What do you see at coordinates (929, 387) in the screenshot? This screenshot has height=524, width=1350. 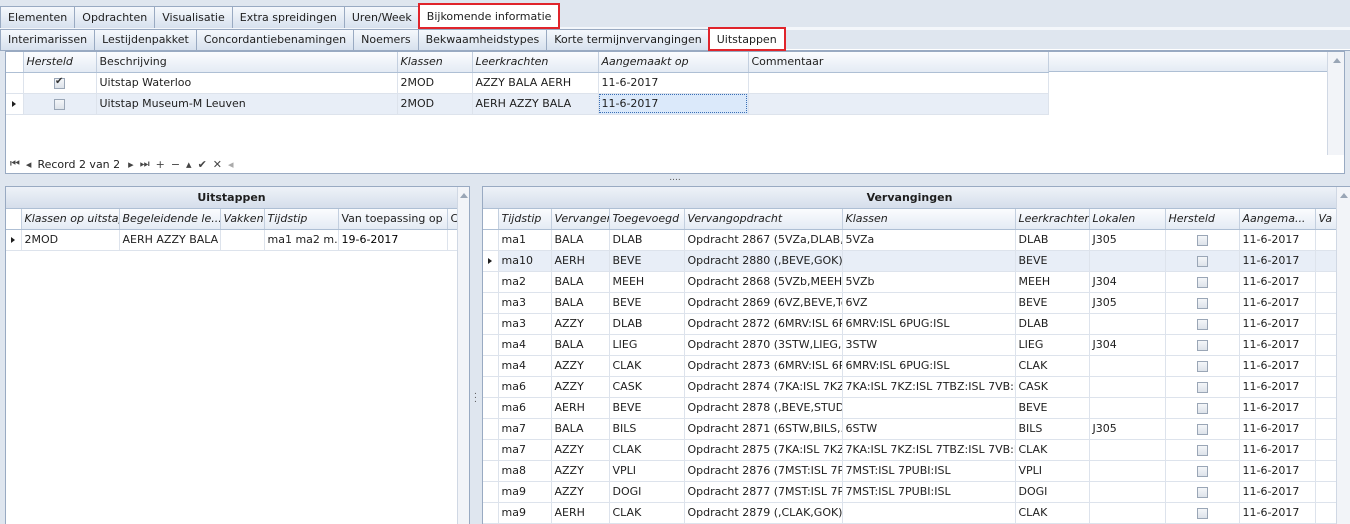 I see `klassen-cell: 7KA:ISL 7KZ:ISL 7TBZ:ISL 7VB:ISL` at bounding box center [929, 387].